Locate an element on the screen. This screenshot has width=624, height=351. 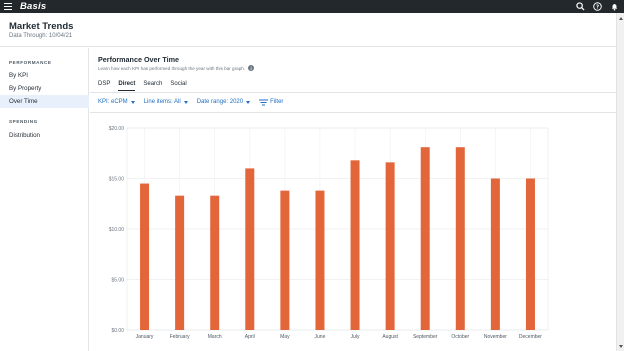
bar-december is located at coordinates (530, 254).